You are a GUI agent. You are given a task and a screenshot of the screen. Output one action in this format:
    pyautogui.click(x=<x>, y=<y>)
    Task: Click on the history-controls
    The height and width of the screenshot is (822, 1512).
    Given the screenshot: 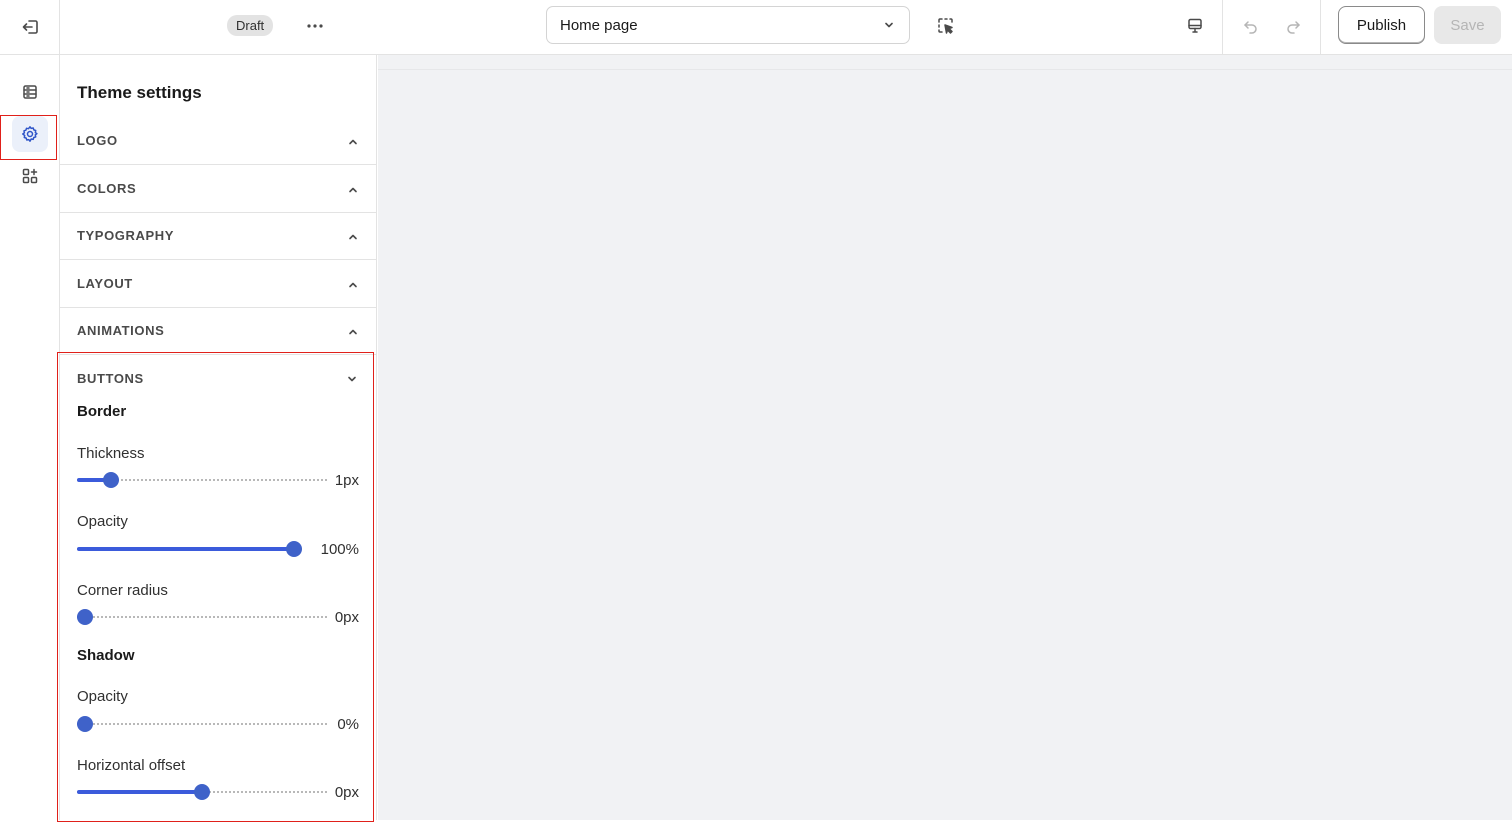 What is the action you would take?
    pyautogui.click(x=1271, y=27)
    